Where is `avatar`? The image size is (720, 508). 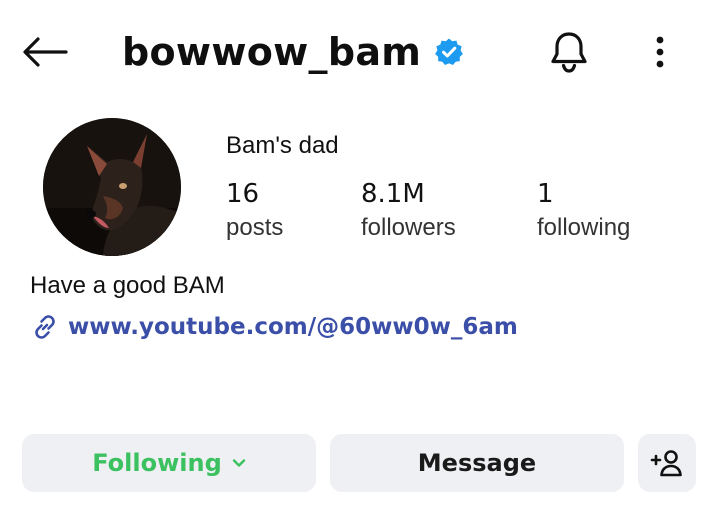 avatar is located at coordinates (112, 187).